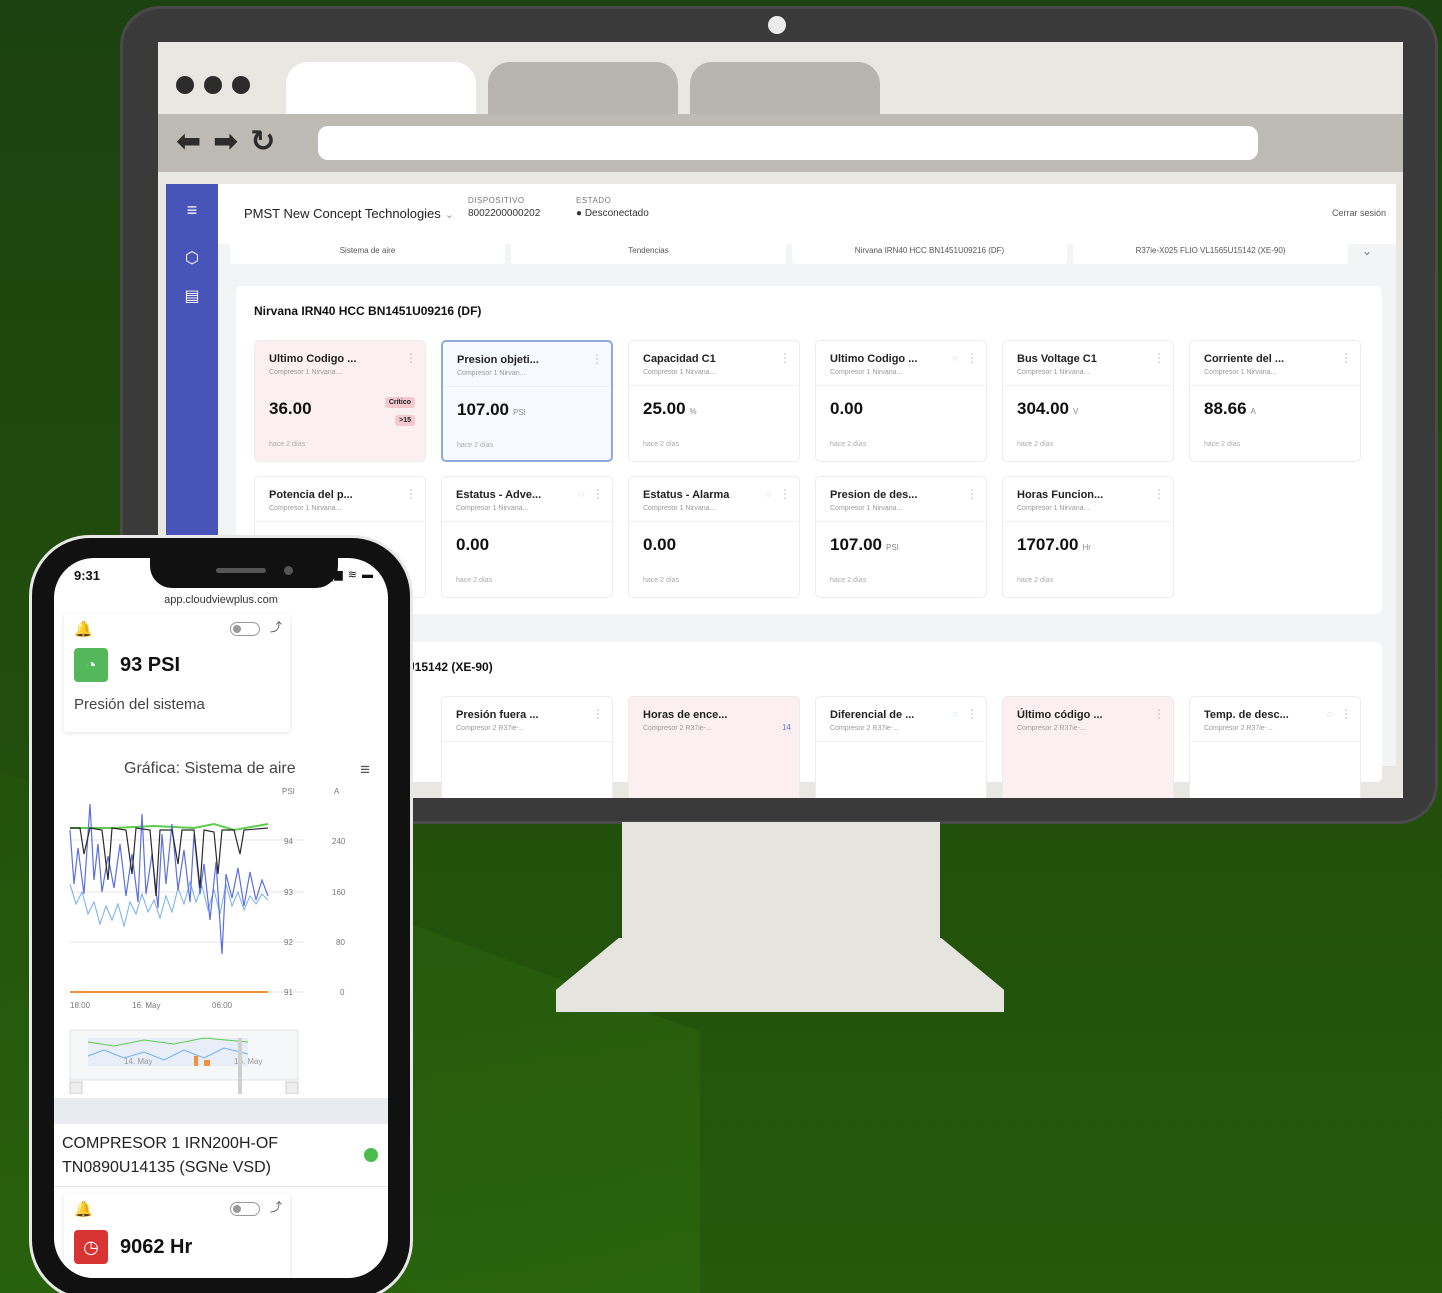 Image resolution: width=1442 pixels, height=1293 pixels. I want to click on window-minimize-dot, so click(213, 85).